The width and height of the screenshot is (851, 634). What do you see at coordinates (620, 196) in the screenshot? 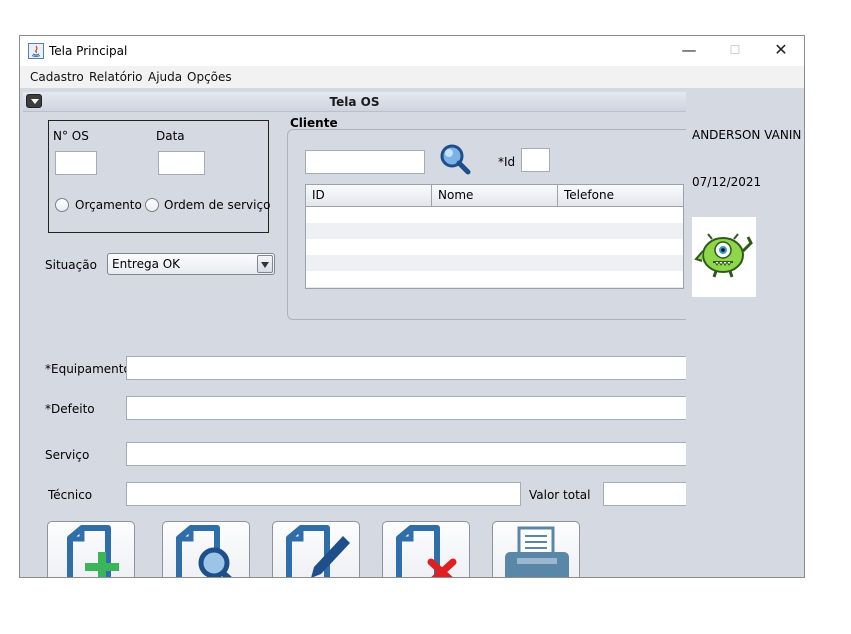
I see `column-header-telefone: Telefone` at bounding box center [620, 196].